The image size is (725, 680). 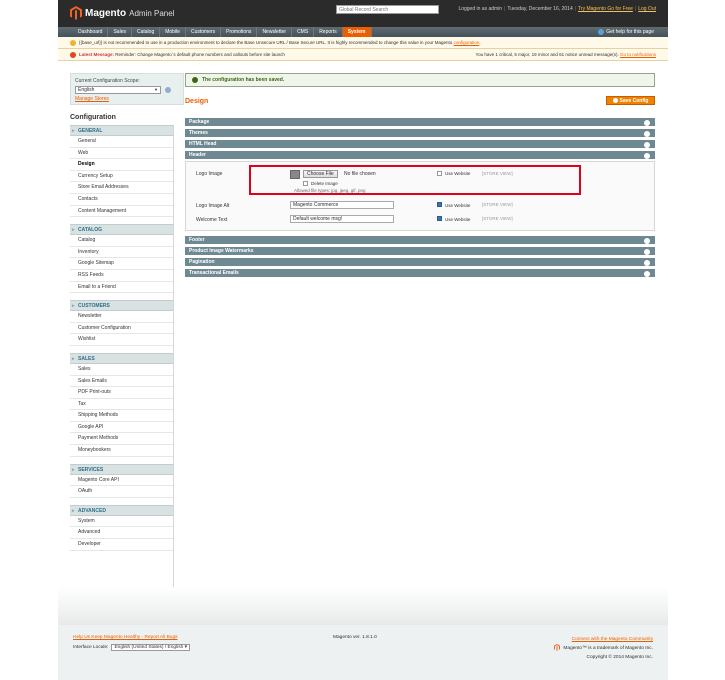 What do you see at coordinates (121, 142) in the screenshot?
I see `sidebar-item-general: General` at bounding box center [121, 142].